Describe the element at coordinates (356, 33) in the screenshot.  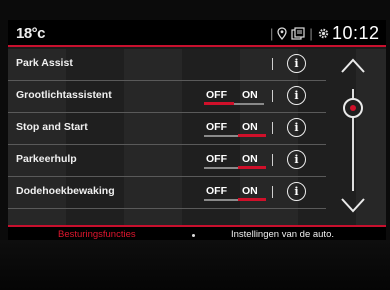
I see `clock: 10:12` at that location.